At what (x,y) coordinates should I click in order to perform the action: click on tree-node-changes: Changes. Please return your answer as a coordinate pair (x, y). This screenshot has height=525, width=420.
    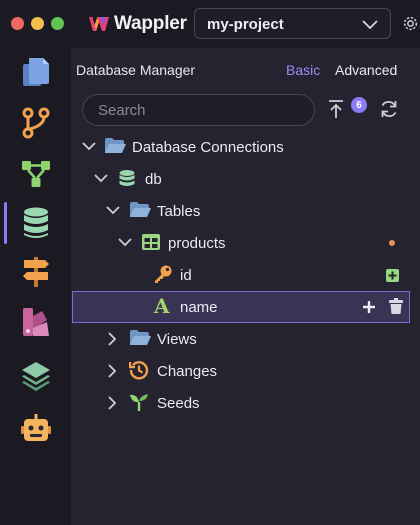
    Looking at the image, I should click on (245, 371).